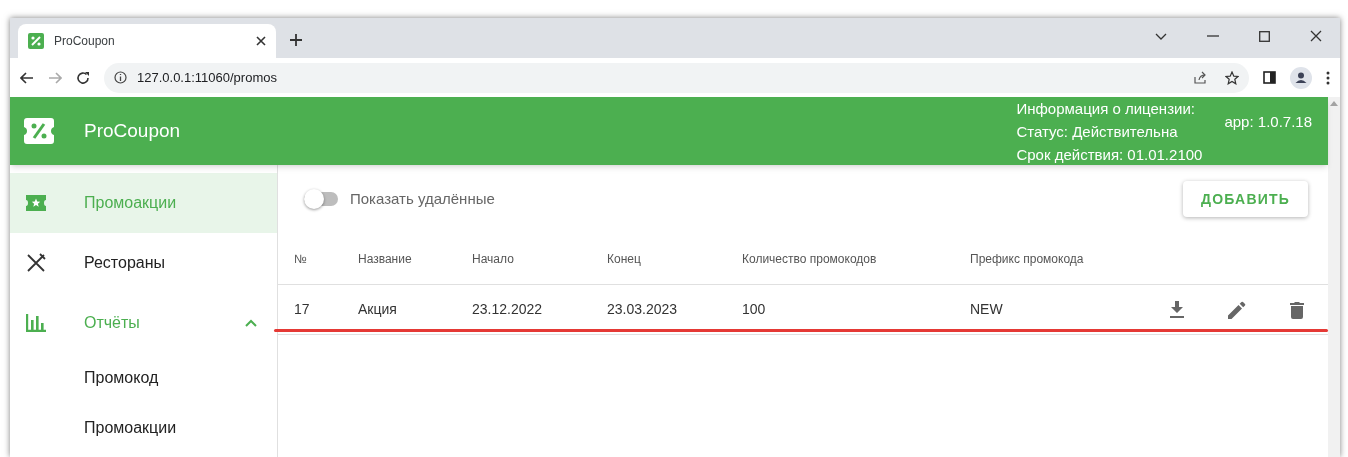 Image resolution: width=1348 pixels, height=457 pixels. I want to click on table-cell-text: 100, so click(754, 309).